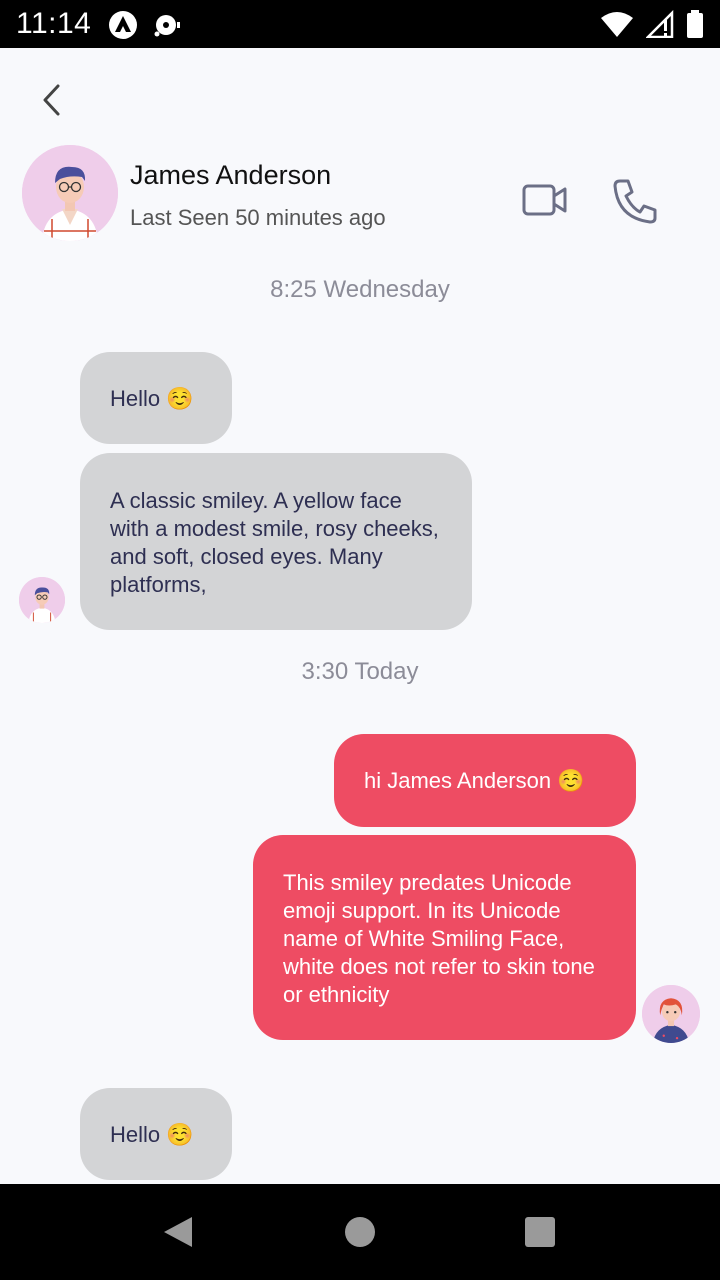 This screenshot has height=1280, width=720. Describe the element at coordinates (660, 24) in the screenshot. I see `cellular-signal-icon` at that location.